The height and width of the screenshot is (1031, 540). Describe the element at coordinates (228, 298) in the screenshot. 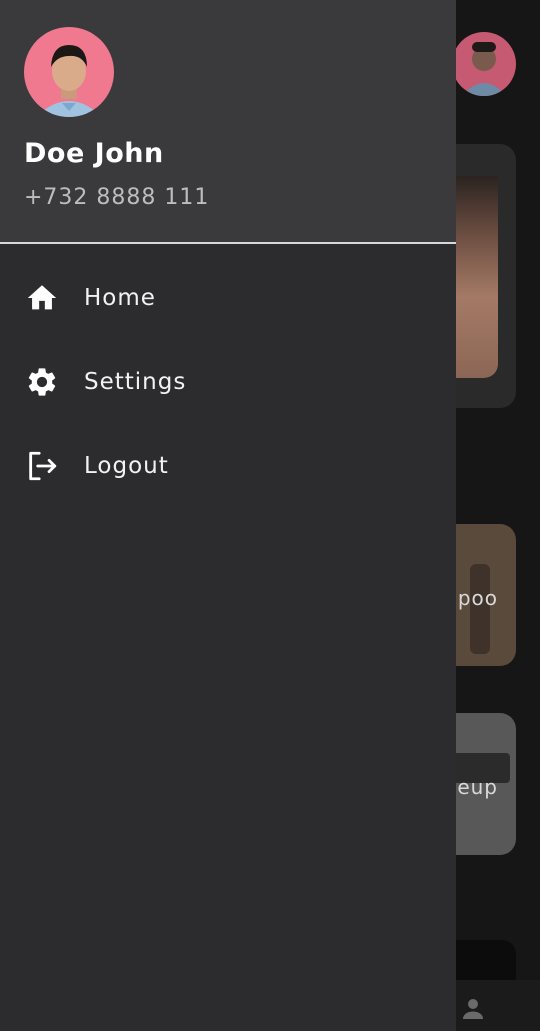

I see `menu-item-home: Home` at that location.